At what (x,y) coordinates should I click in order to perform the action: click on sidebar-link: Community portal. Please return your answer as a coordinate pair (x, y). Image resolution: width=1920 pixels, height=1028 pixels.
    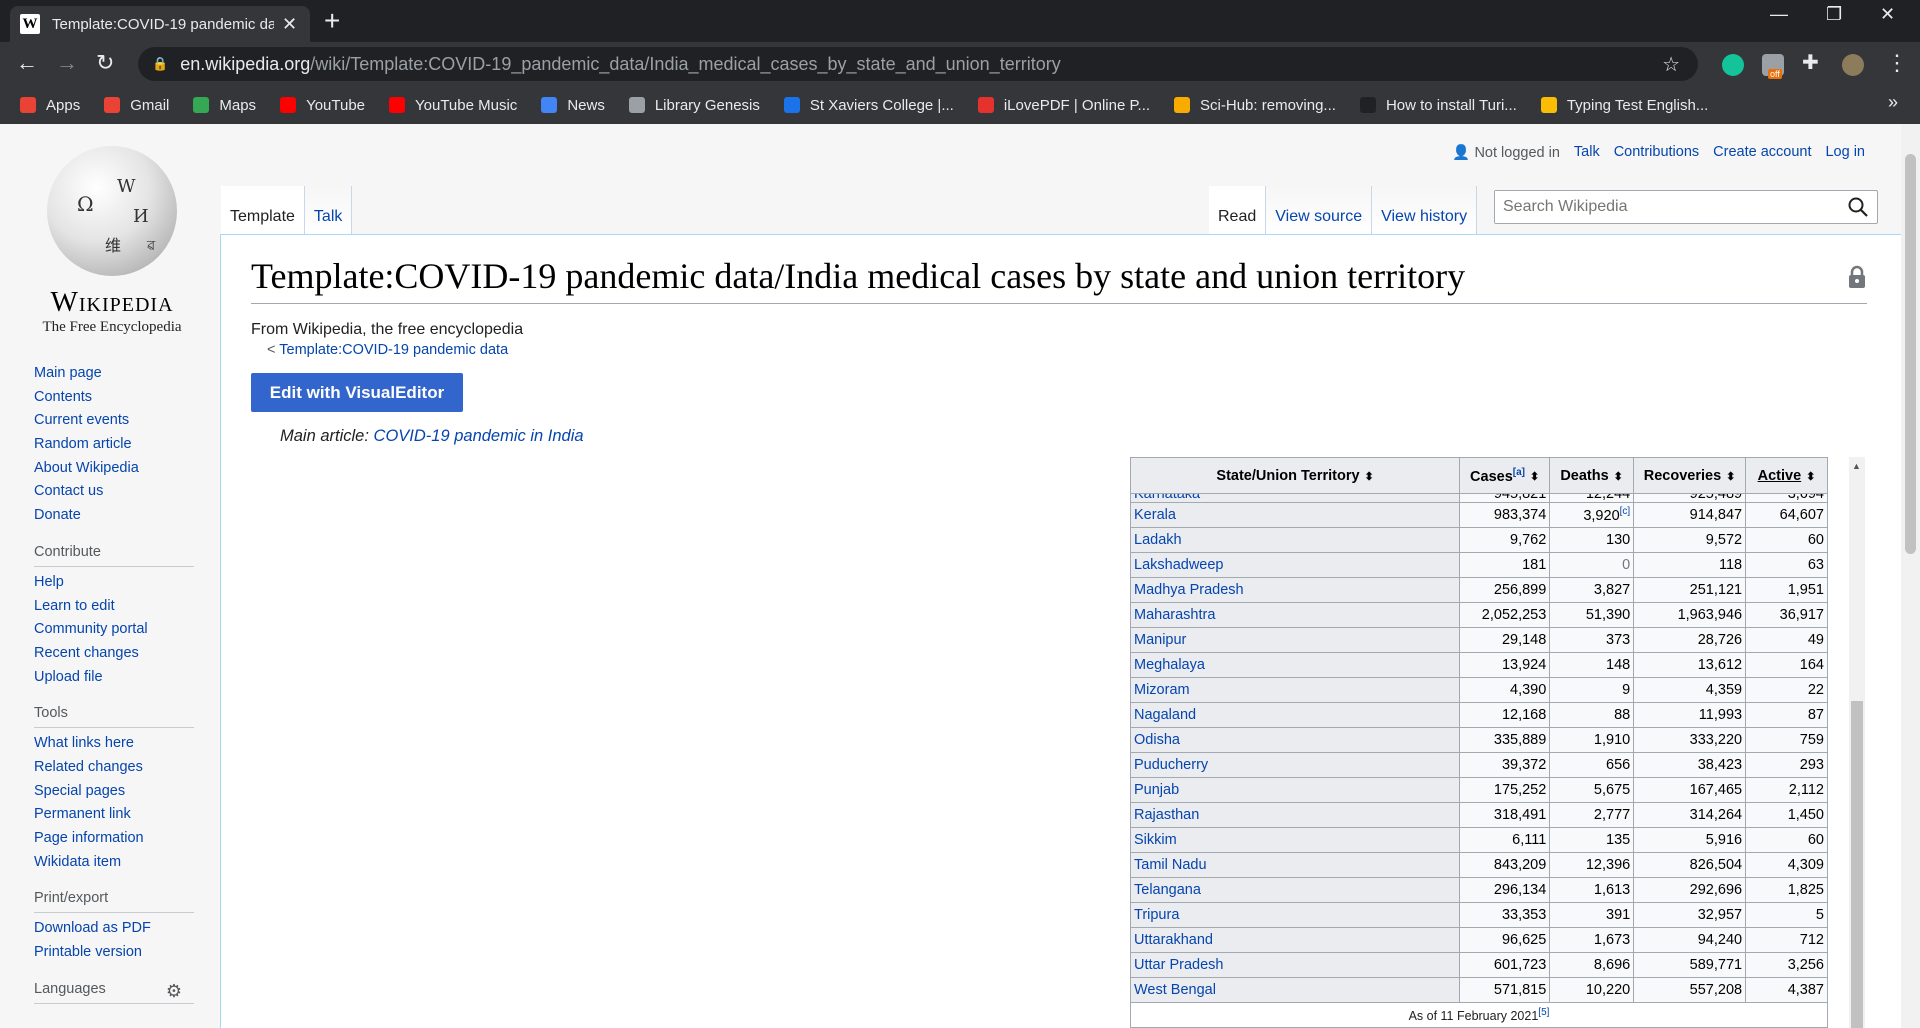
    Looking at the image, I should click on (119, 630).